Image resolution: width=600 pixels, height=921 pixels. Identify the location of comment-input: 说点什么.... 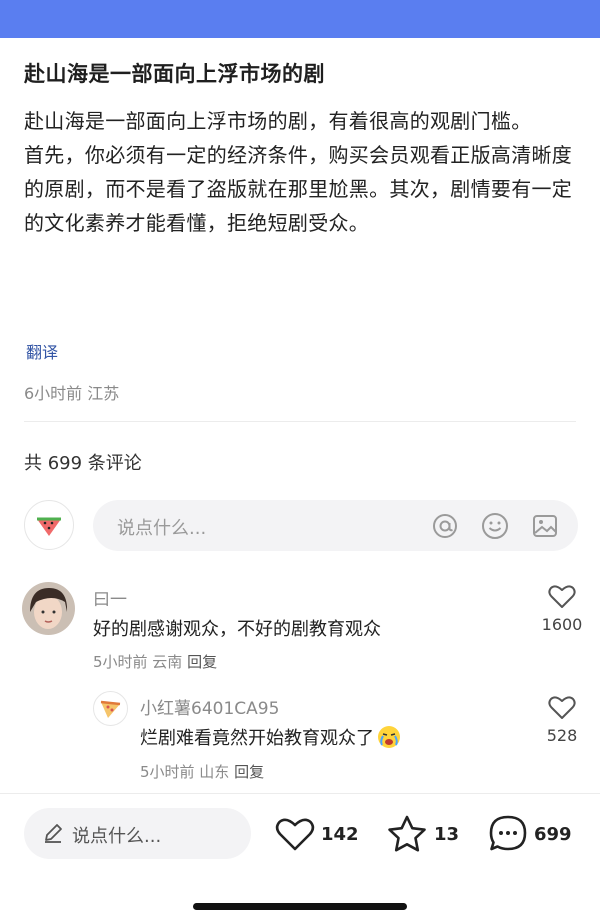
(335, 525).